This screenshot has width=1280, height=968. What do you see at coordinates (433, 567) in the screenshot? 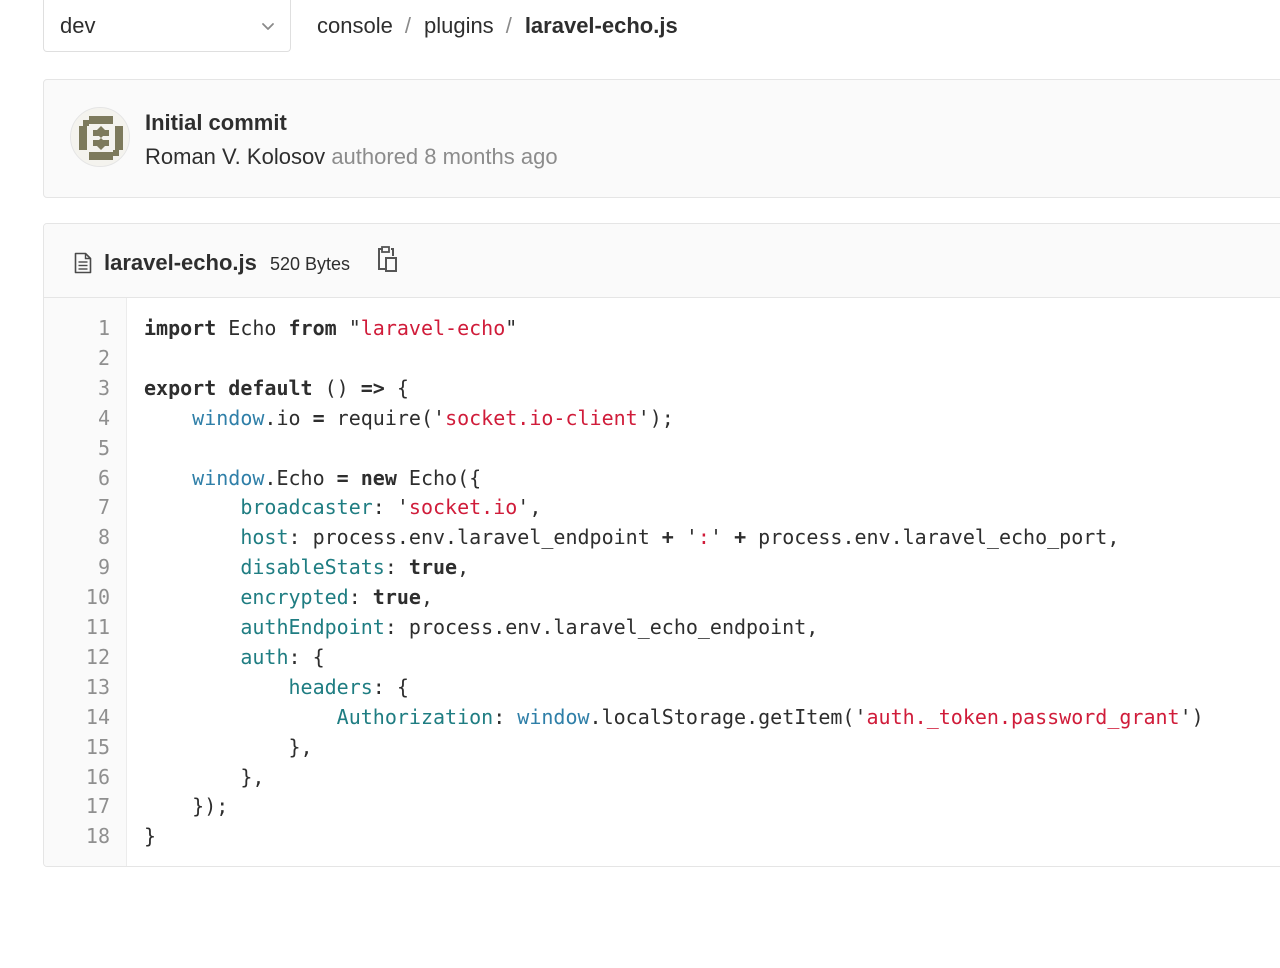
I see `code-token: true` at bounding box center [433, 567].